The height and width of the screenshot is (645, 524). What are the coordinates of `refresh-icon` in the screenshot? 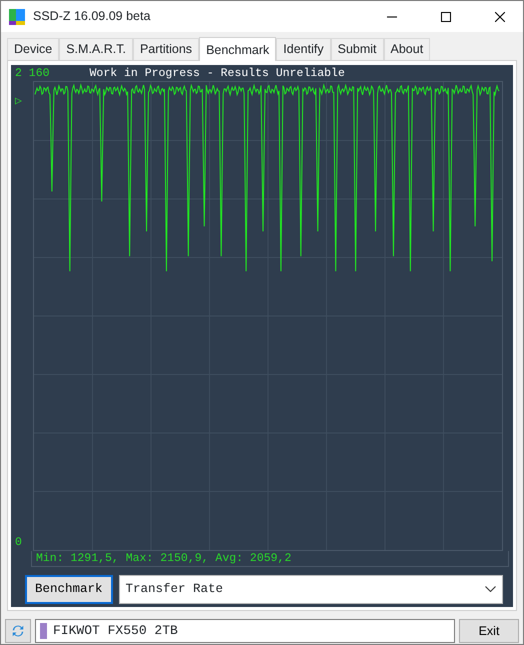 It's located at (18, 631).